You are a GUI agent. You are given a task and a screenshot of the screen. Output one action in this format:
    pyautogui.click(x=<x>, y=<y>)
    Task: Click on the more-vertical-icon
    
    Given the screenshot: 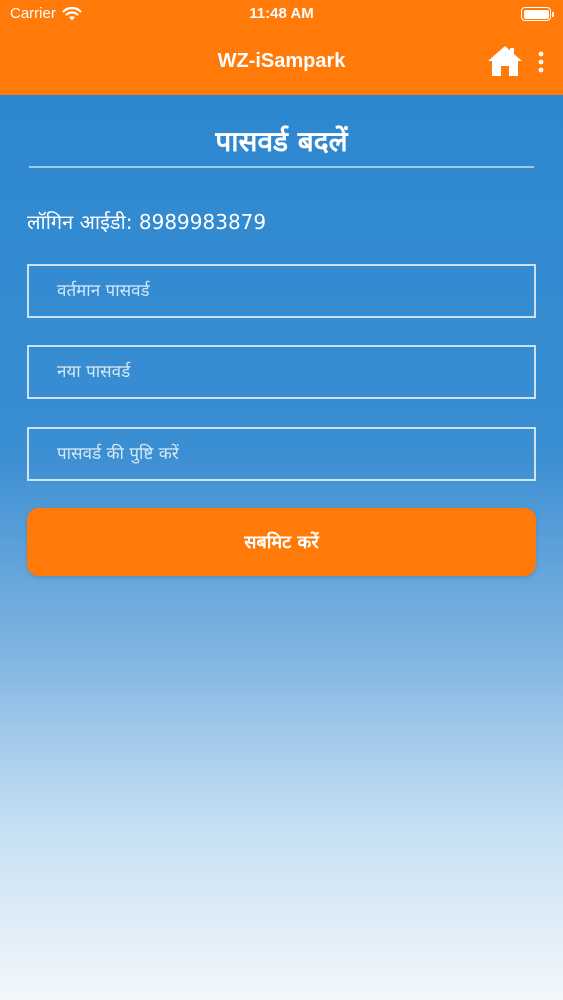 What is the action you would take?
    pyautogui.click(x=541, y=62)
    